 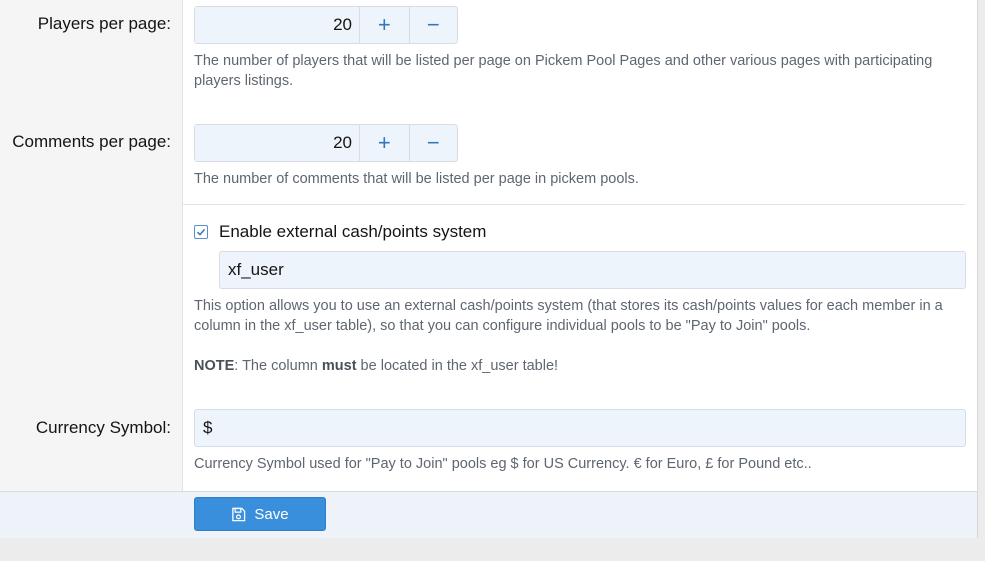 I want to click on comments-per-page-stepper: + −, so click(x=326, y=143).